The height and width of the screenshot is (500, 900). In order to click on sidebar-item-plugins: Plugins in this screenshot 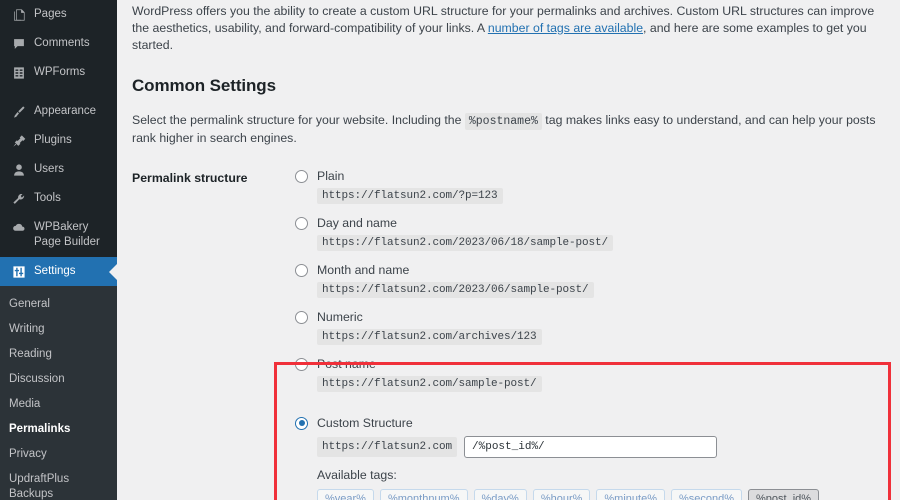, I will do `click(58, 140)`.